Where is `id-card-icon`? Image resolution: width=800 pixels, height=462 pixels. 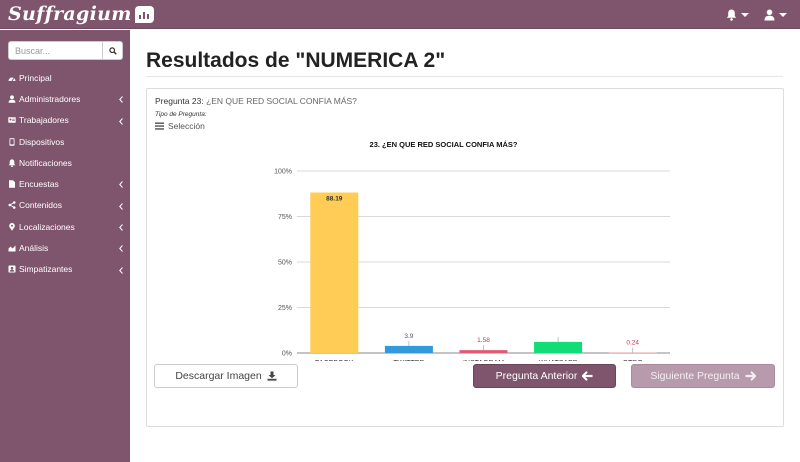
id-card-icon is located at coordinates (12, 120).